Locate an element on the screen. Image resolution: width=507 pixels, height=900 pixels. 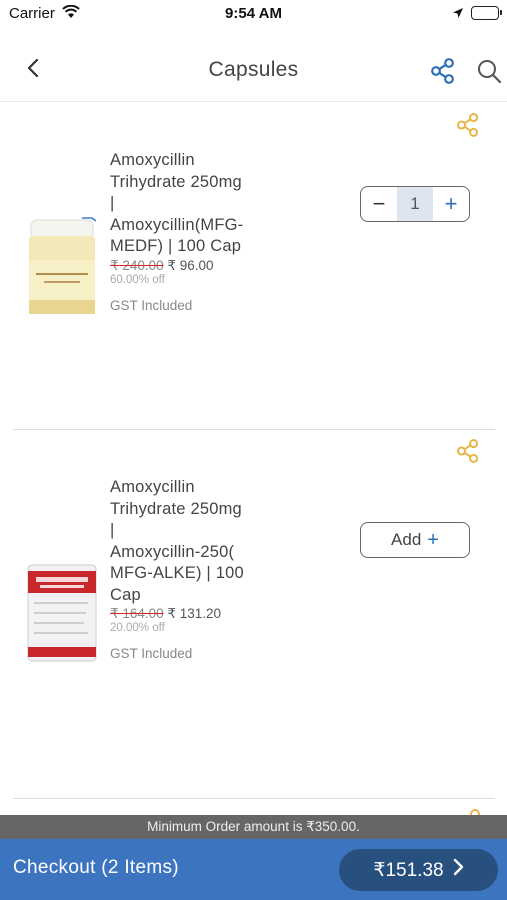
mrp-price: ₹ 240.00 is located at coordinates (137, 265).